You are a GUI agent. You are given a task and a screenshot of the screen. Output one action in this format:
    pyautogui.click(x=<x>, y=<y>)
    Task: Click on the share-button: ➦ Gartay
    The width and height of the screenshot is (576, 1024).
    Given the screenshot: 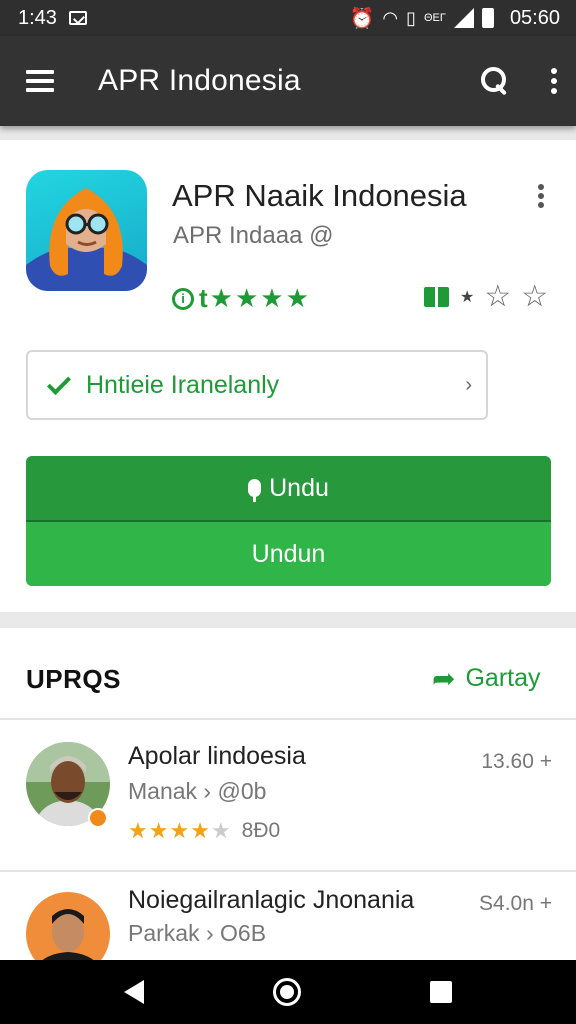 What is the action you would take?
    pyautogui.click(x=486, y=678)
    